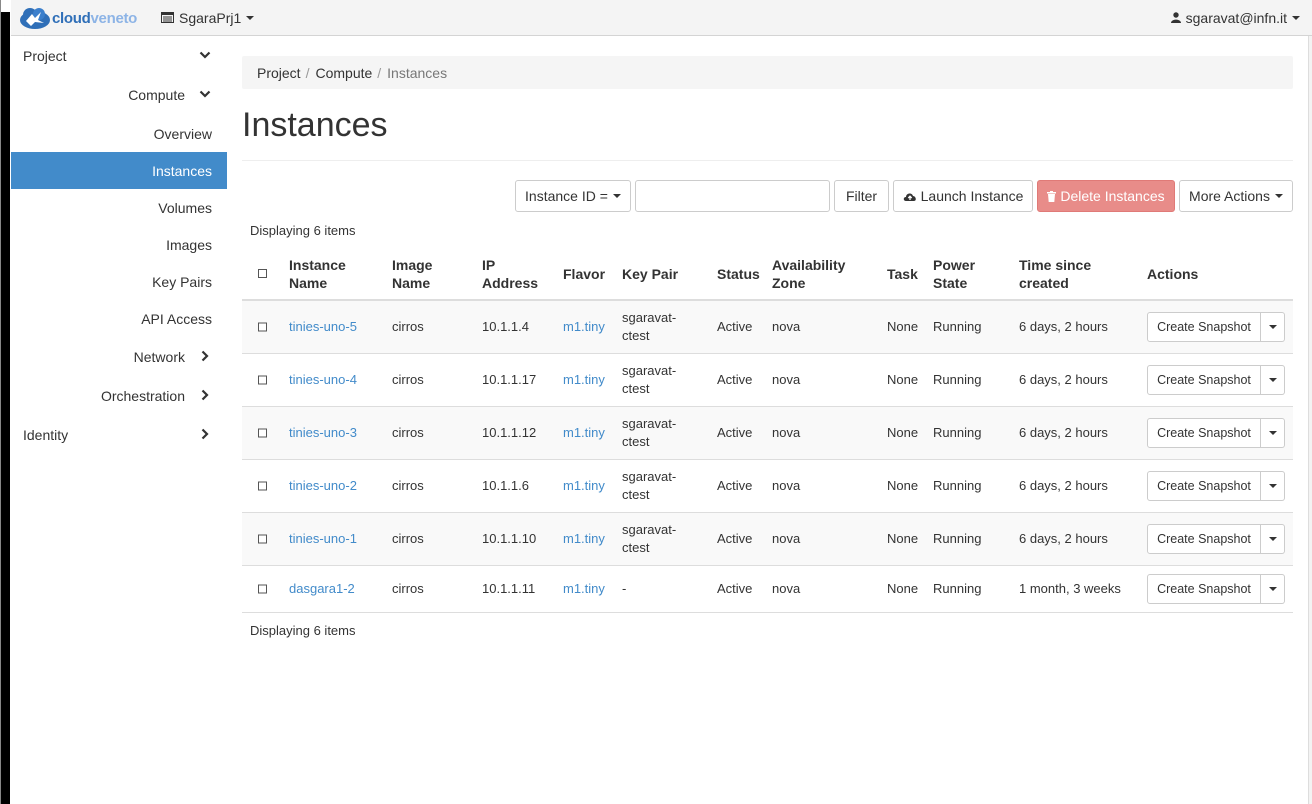 Image resolution: width=1312 pixels, height=804 pixels. I want to click on launch-instance-button: Launch Instance, so click(963, 196).